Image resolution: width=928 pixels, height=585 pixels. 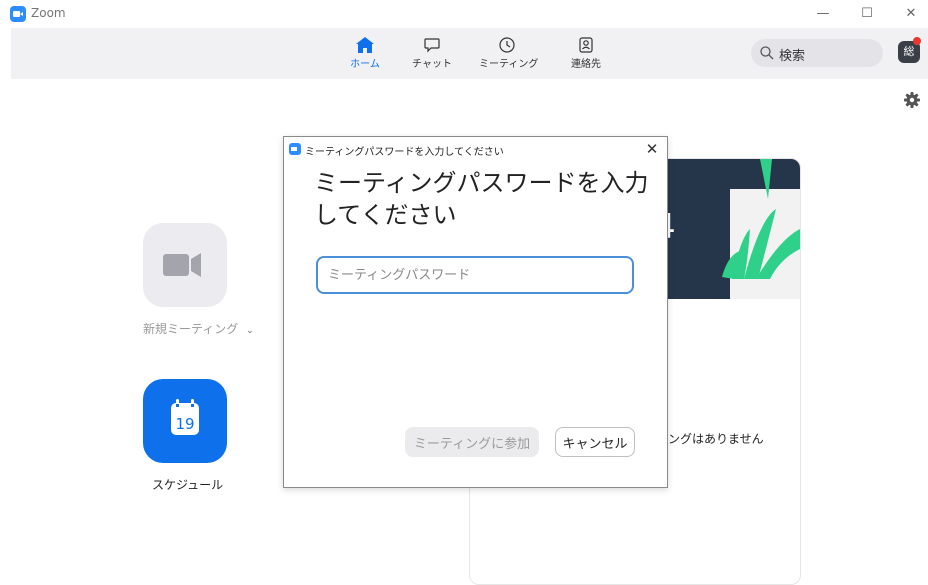 What do you see at coordinates (365, 64) in the screenshot?
I see `tab-home-label: ホーム` at bounding box center [365, 64].